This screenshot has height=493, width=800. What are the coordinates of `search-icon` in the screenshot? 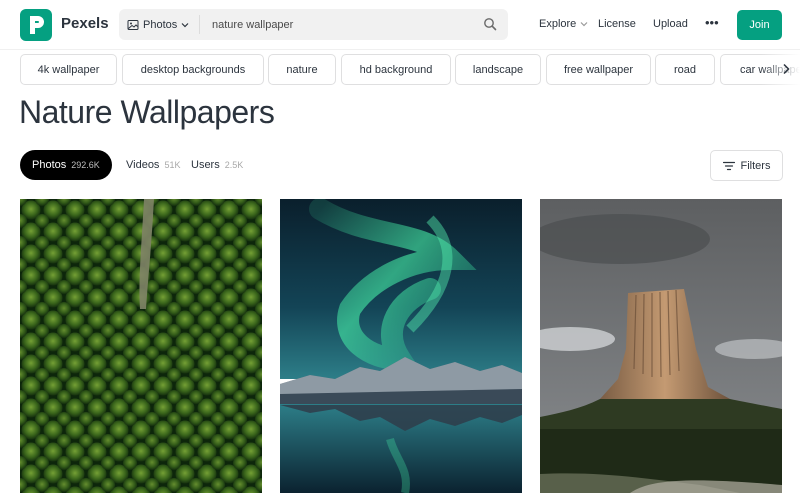 It's located at (490, 24).